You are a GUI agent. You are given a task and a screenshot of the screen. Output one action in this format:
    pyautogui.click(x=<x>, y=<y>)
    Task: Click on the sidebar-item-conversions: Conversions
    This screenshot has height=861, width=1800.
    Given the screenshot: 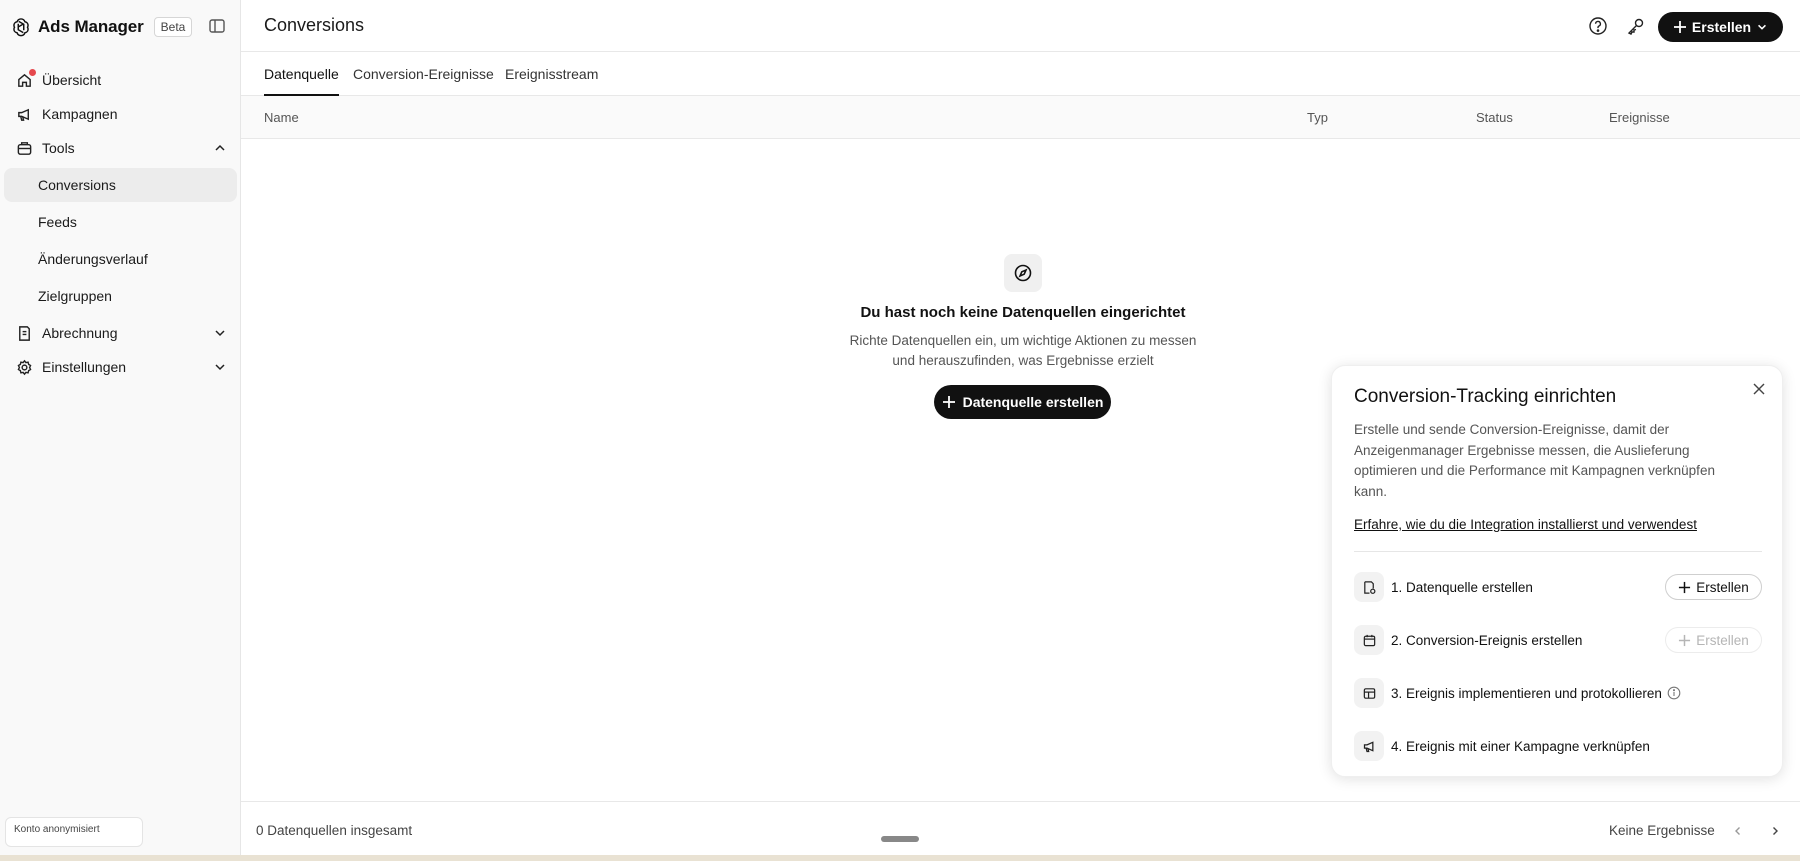 What is the action you would take?
    pyautogui.click(x=120, y=185)
    